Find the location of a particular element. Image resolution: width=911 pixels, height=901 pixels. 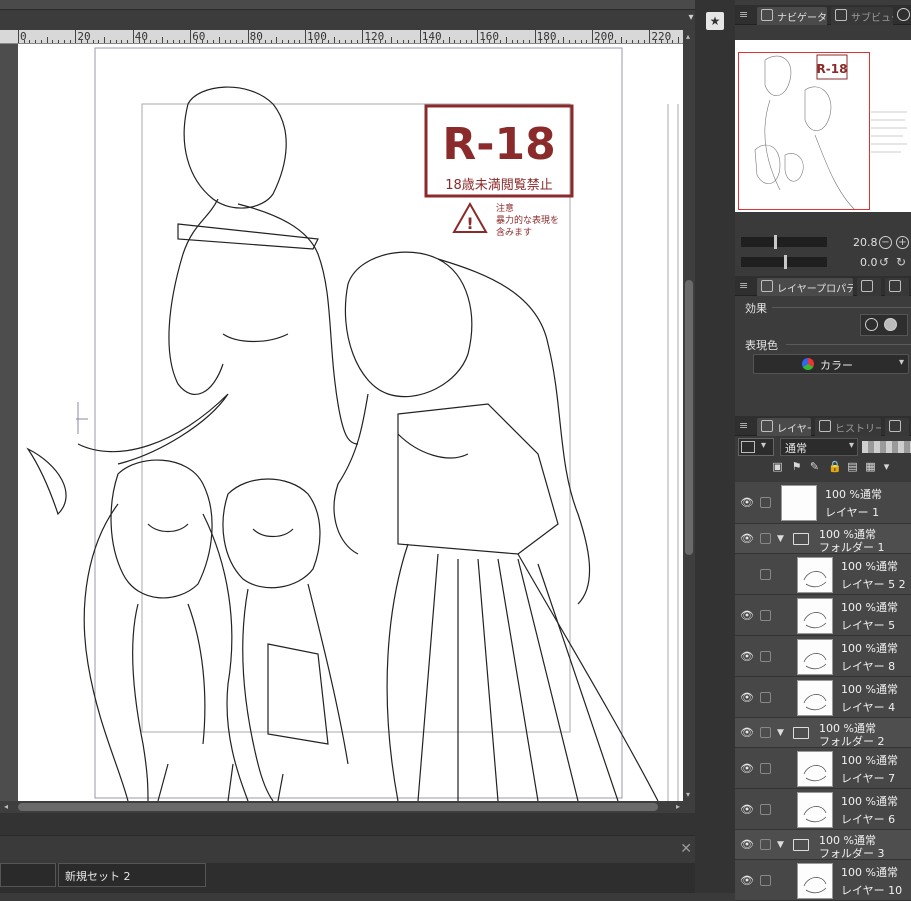

layer-row: 👁 100 %通常 レイヤー 8 is located at coordinates (823, 656).